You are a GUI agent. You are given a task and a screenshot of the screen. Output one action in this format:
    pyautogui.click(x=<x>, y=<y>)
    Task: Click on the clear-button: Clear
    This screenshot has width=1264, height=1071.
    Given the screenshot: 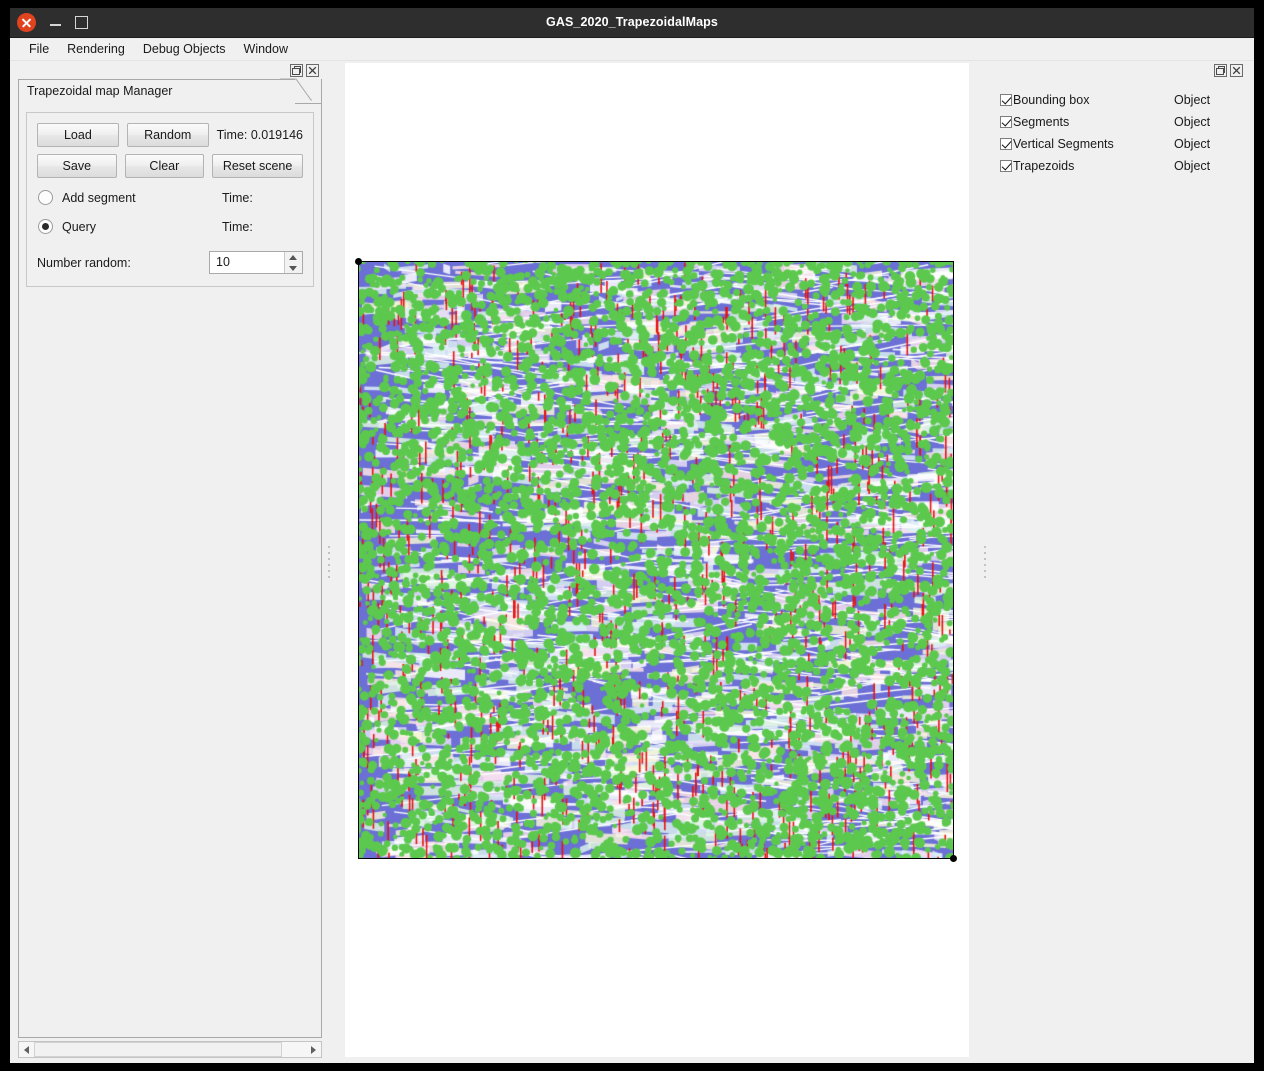 What is the action you would take?
    pyautogui.click(x=164, y=166)
    